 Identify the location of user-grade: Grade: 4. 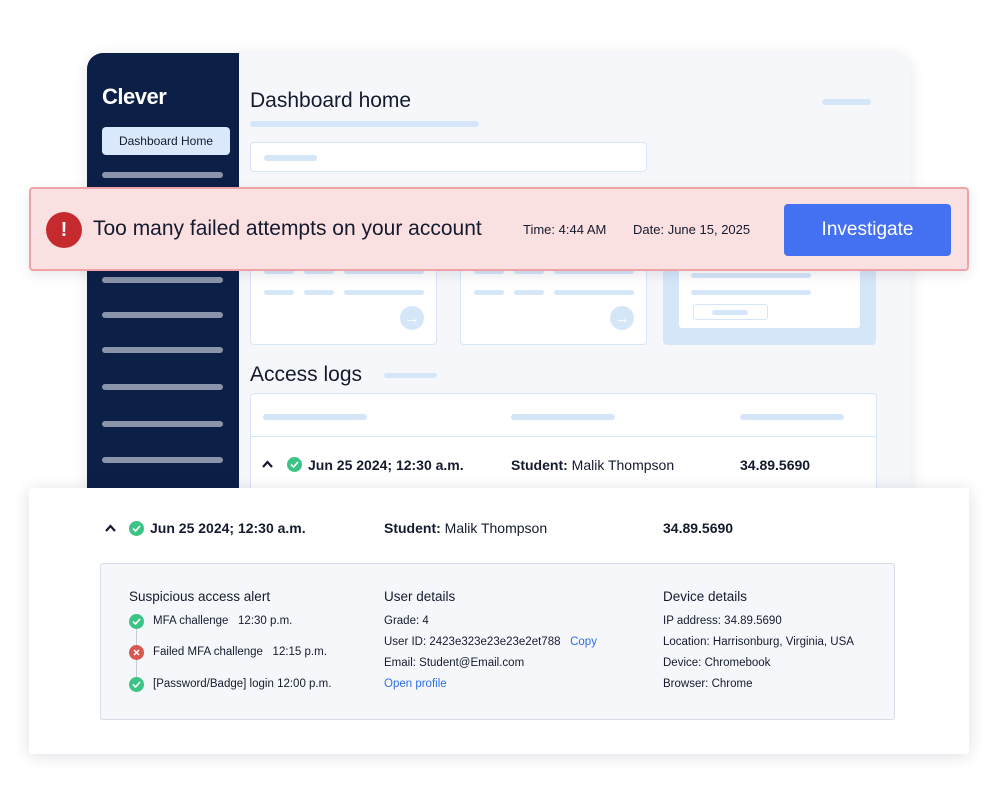
(406, 621).